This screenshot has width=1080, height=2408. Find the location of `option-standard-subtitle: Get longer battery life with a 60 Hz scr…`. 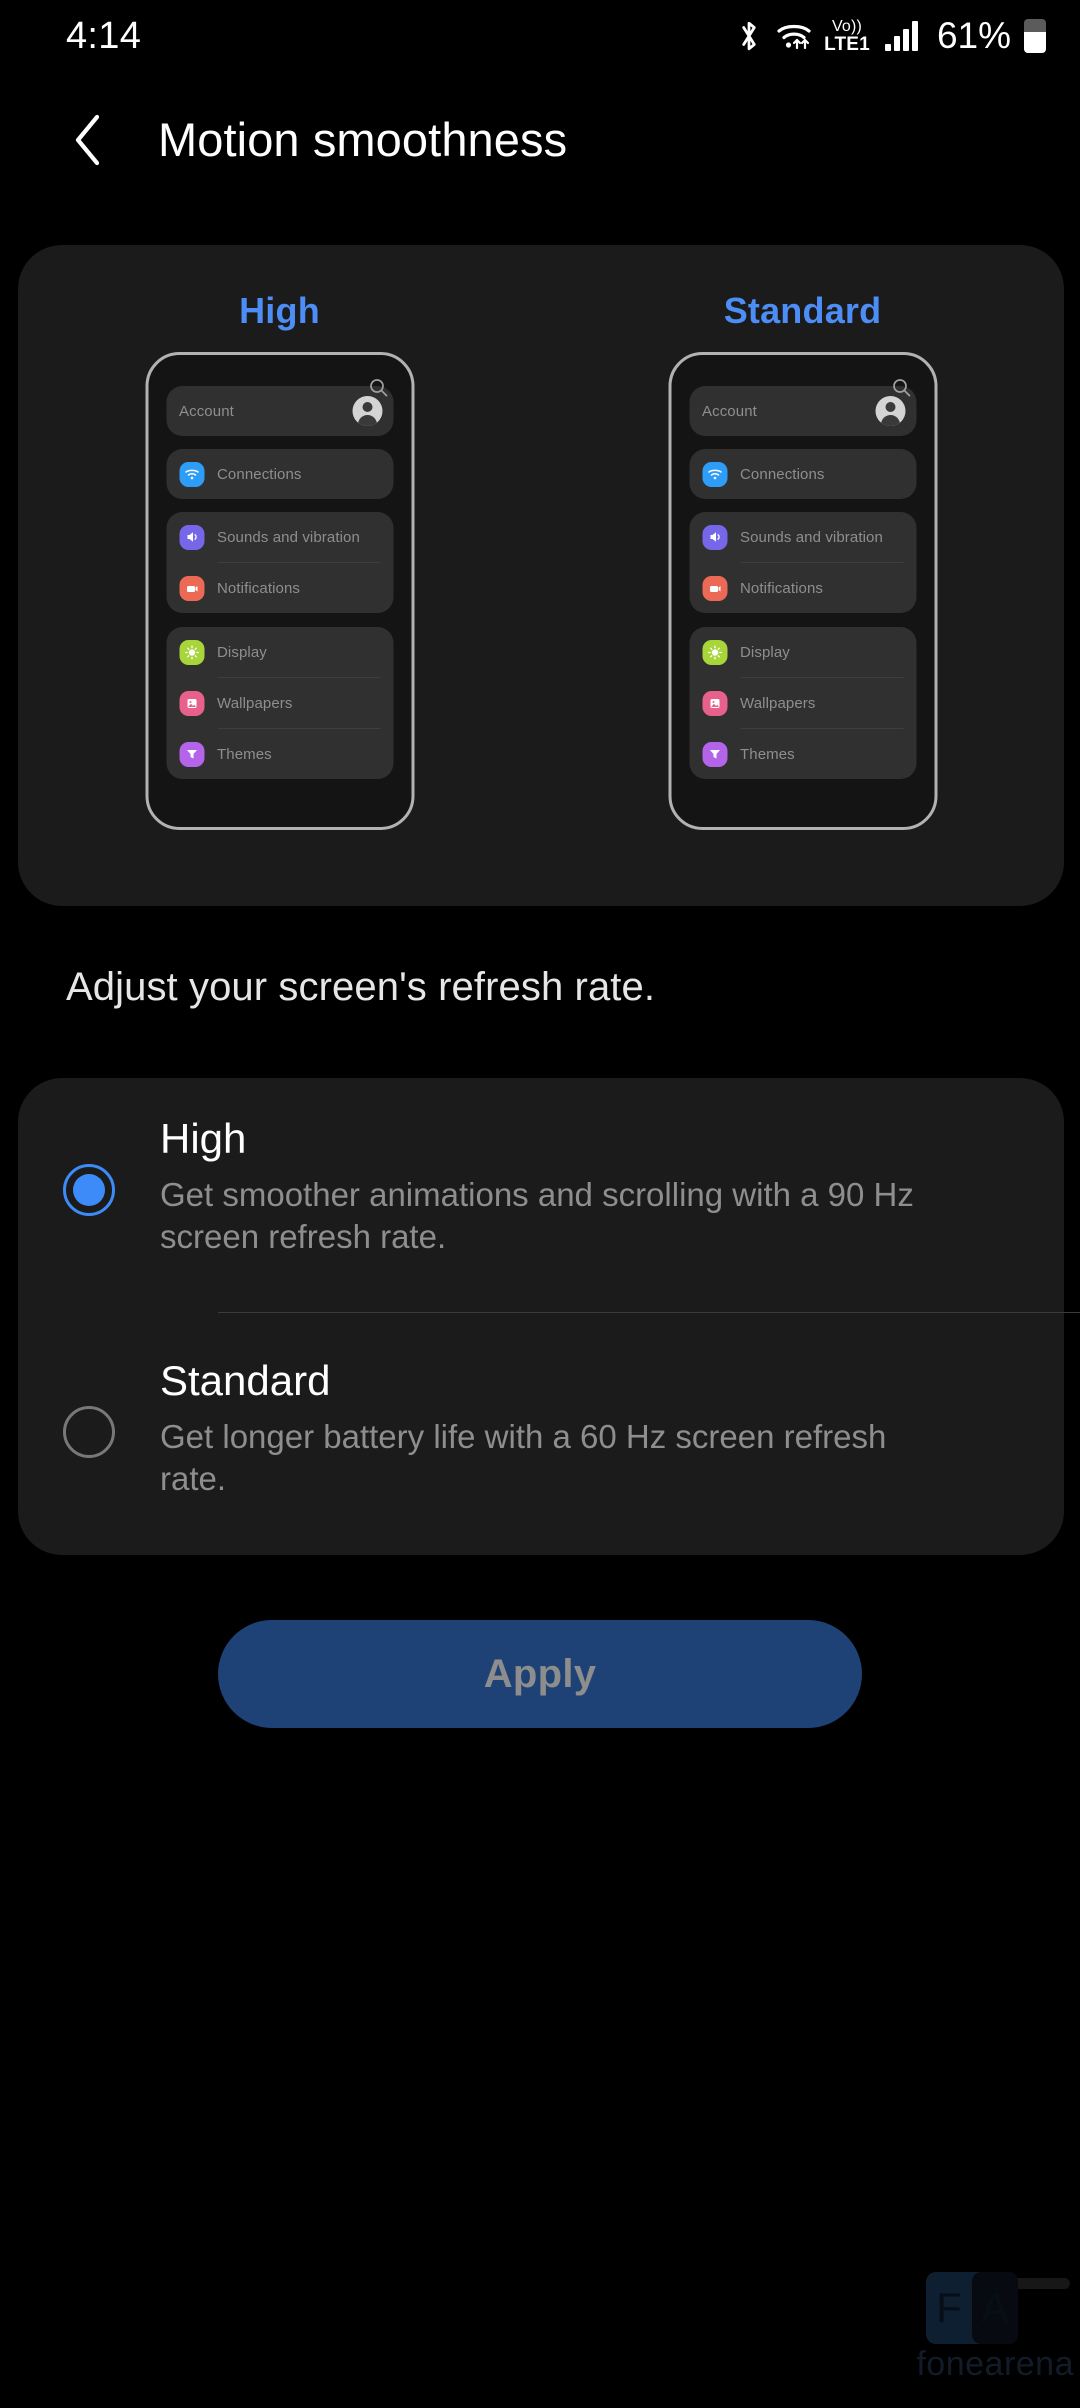

option-standard-subtitle: Get longer battery life with a 60 Hz scr… is located at coordinates (523, 1458).